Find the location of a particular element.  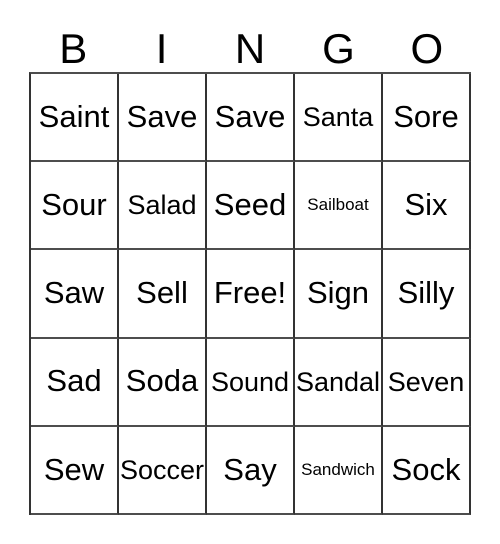

bingo-cell-label: Soda is located at coordinates (162, 381).